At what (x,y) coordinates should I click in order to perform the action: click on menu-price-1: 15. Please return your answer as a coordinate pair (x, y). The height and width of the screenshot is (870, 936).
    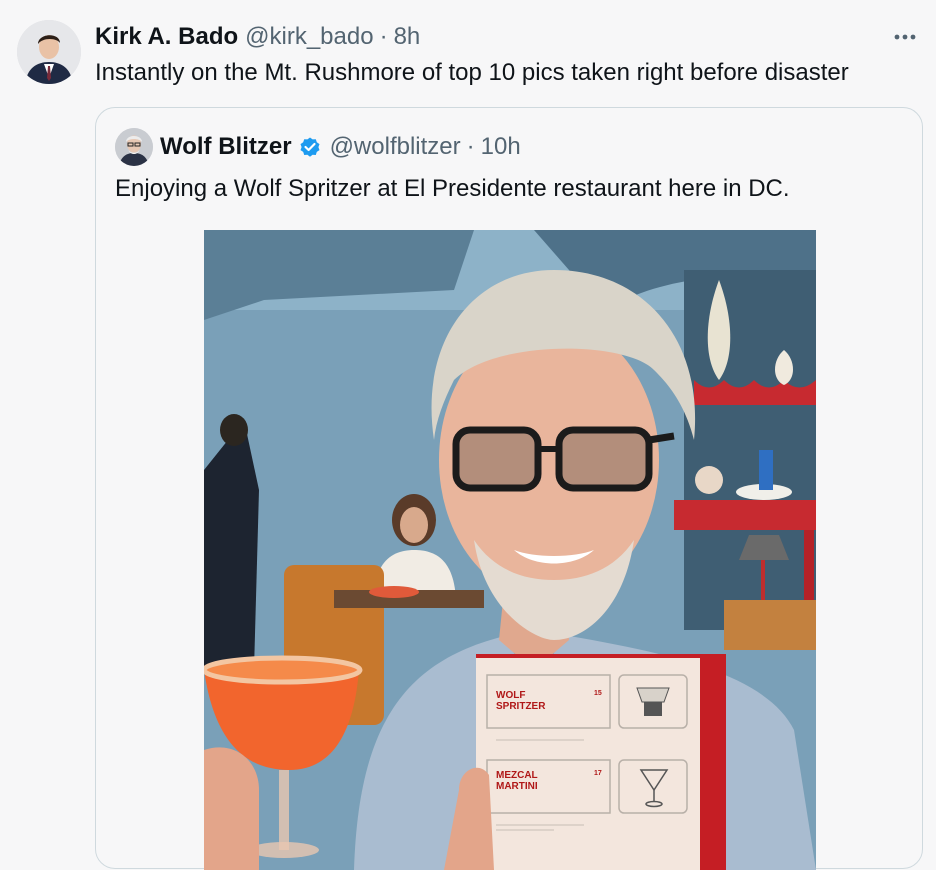
    Looking at the image, I should click on (598, 693).